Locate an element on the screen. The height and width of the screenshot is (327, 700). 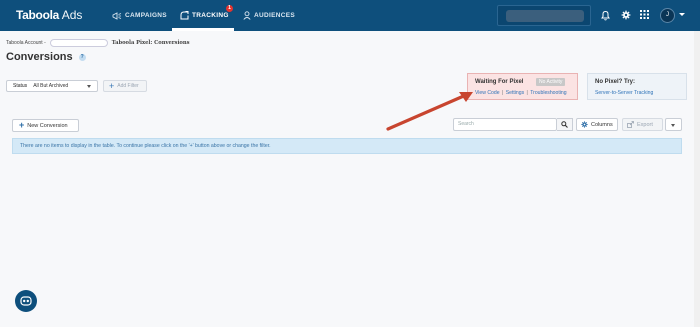
pixel-status-title: Waiting For Pixel is located at coordinates (499, 82).